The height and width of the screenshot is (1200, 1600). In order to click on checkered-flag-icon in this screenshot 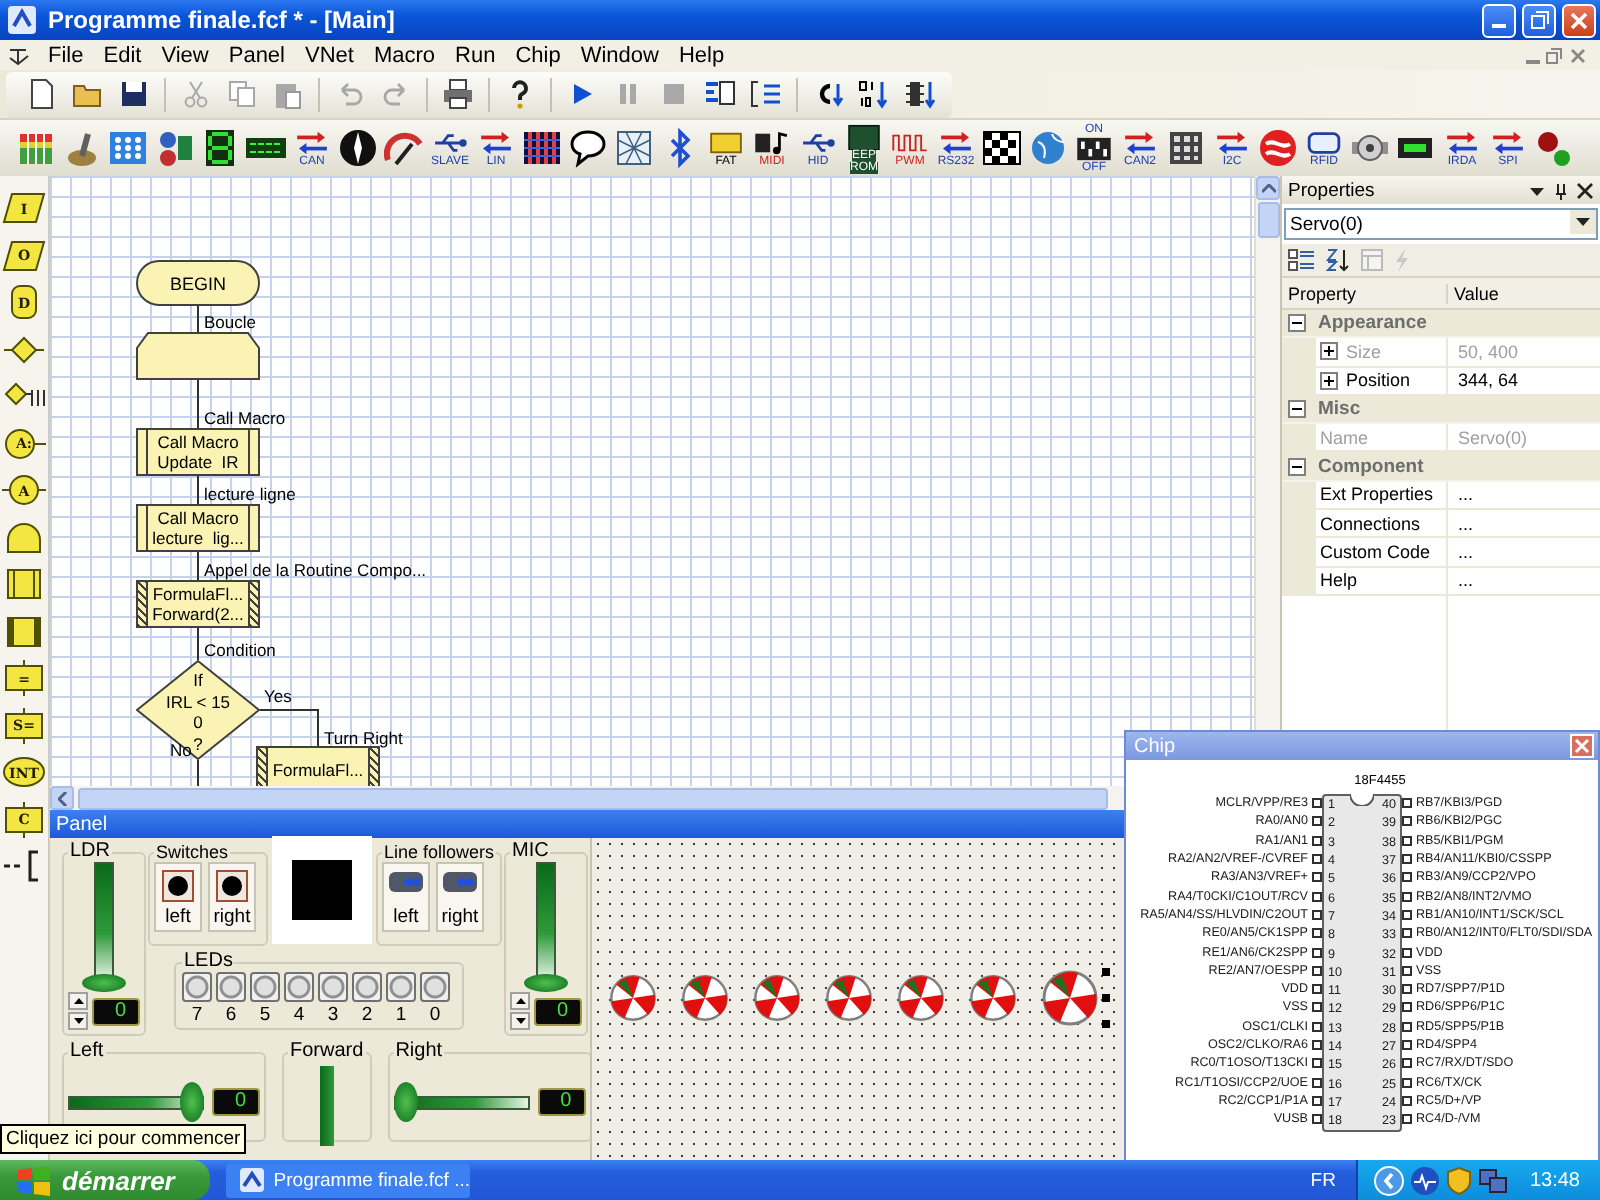, I will do `click(1002, 148)`.